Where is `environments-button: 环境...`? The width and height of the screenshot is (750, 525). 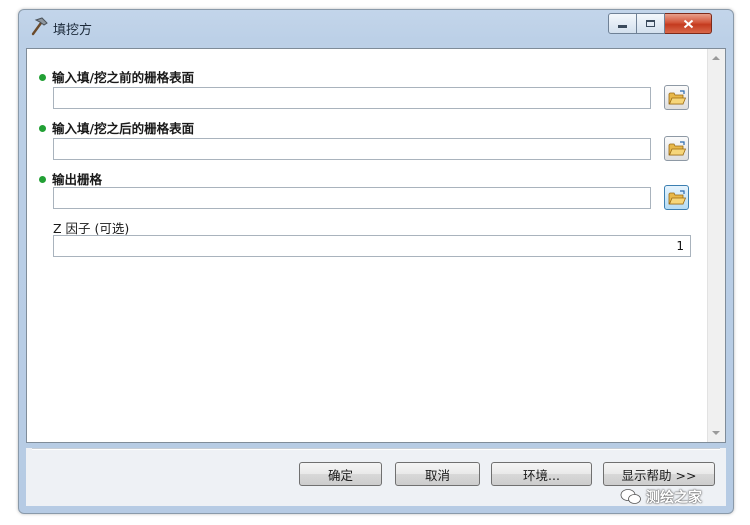
environments-button: 环境... is located at coordinates (541, 474).